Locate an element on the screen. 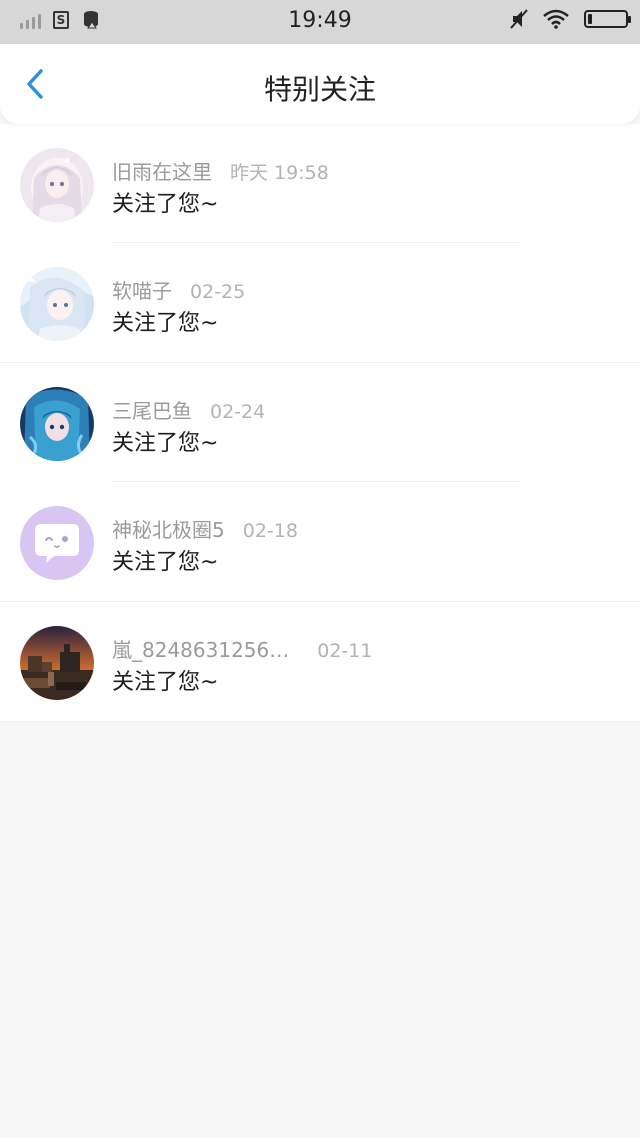 The height and width of the screenshot is (1138, 640). timestamp: 02-11 is located at coordinates (345, 651).